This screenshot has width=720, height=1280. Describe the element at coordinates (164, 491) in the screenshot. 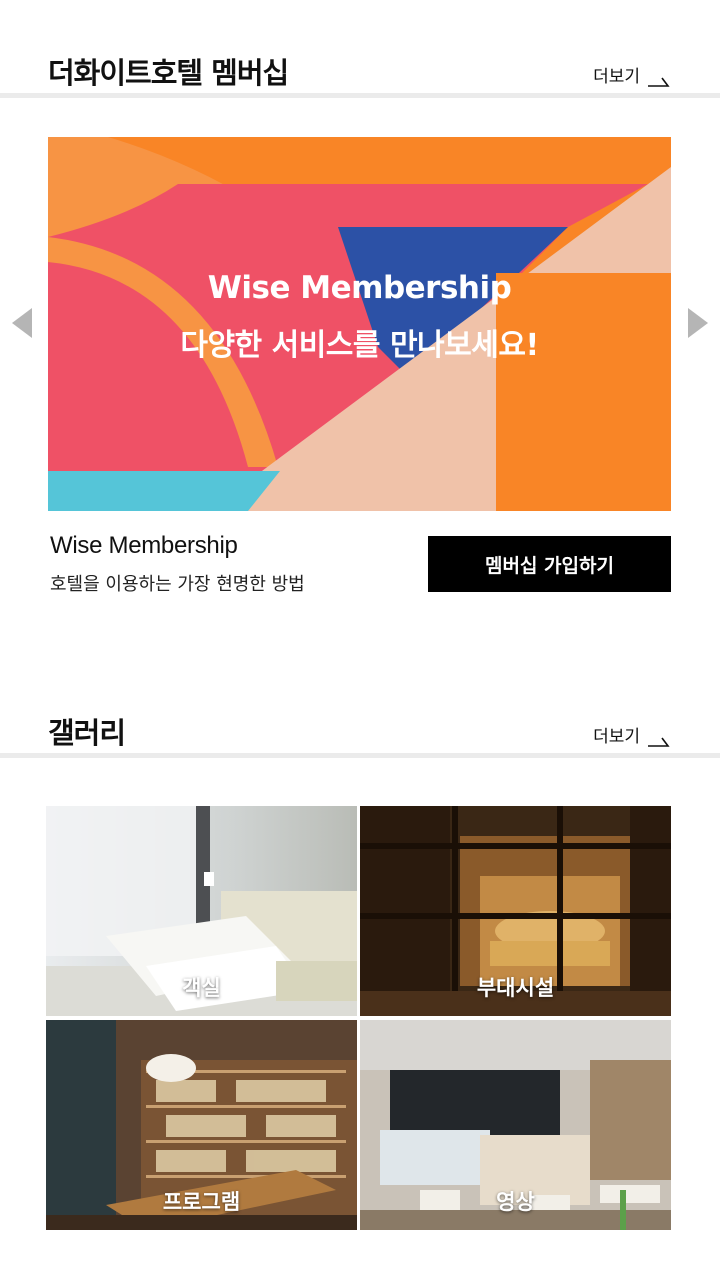

I see `banner-cyan-strip` at that location.